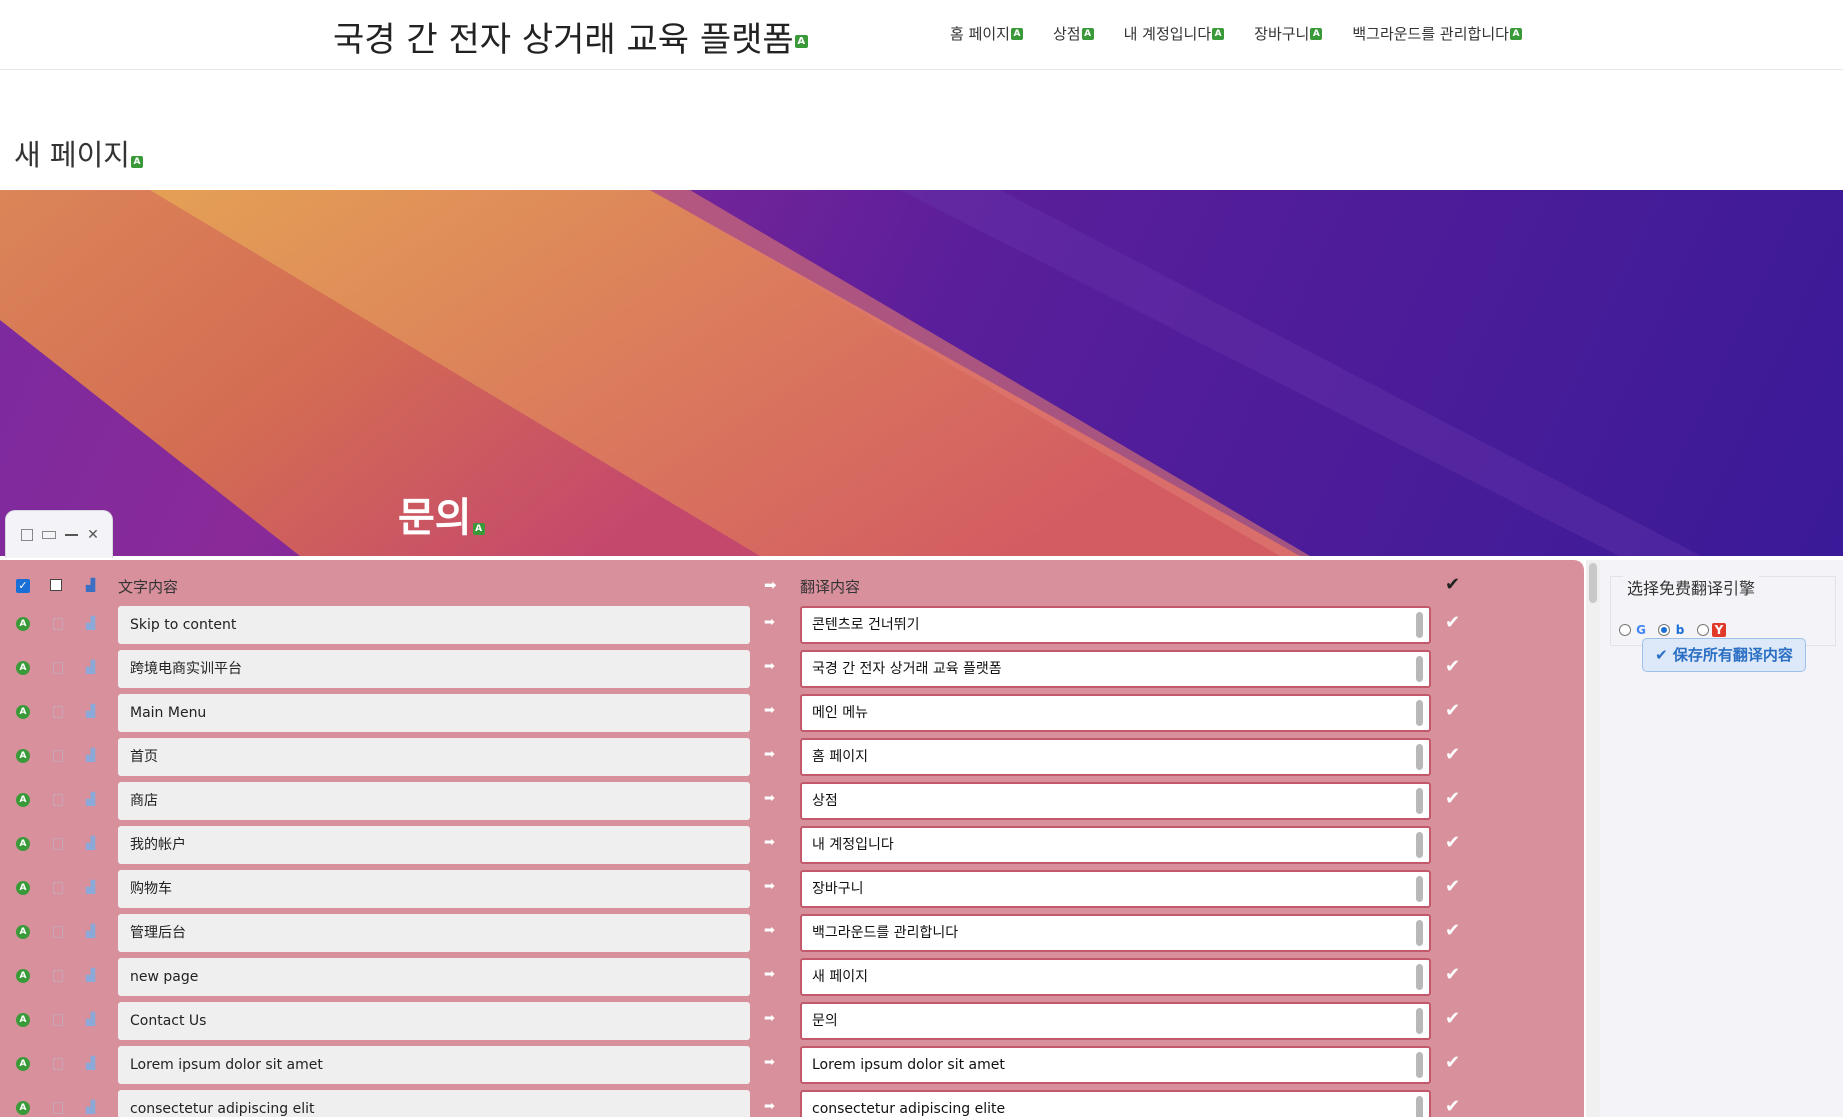  What do you see at coordinates (434, 625) in the screenshot?
I see `source-text-field: Skip to content` at bounding box center [434, 625].